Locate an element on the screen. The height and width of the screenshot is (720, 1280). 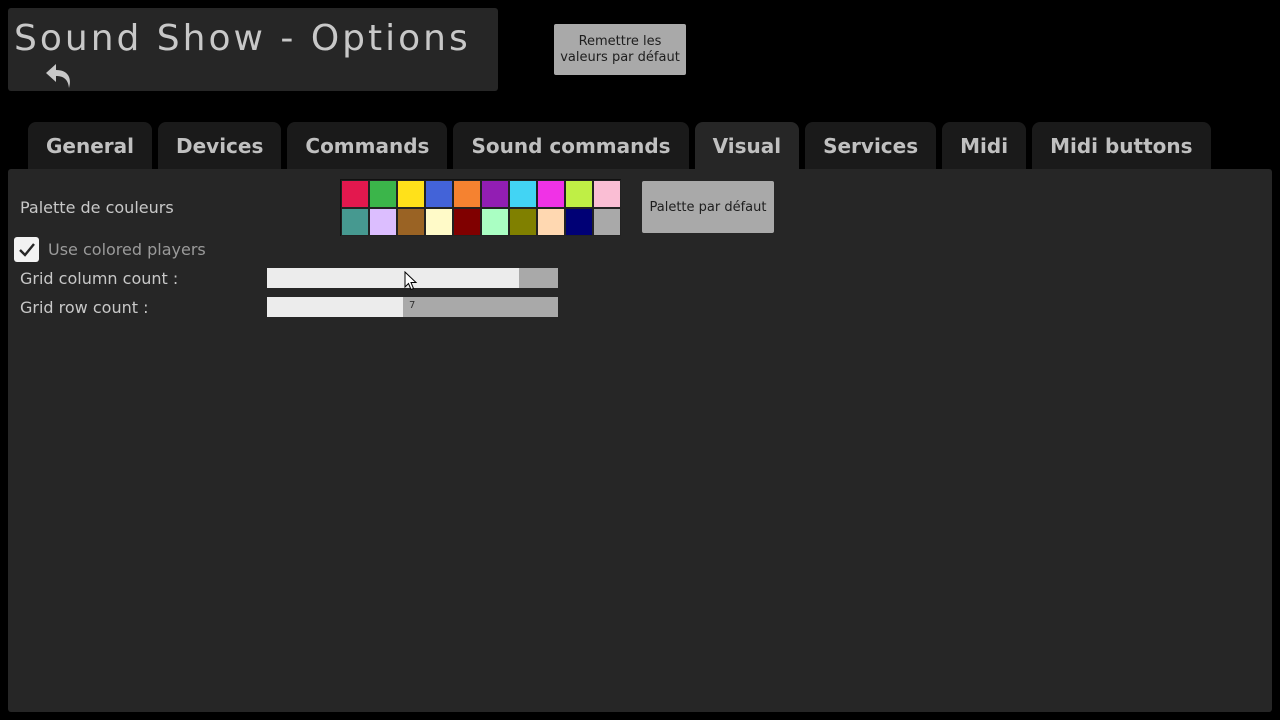
page-title: Sound Show - Options is located at coordinates (242, 38).